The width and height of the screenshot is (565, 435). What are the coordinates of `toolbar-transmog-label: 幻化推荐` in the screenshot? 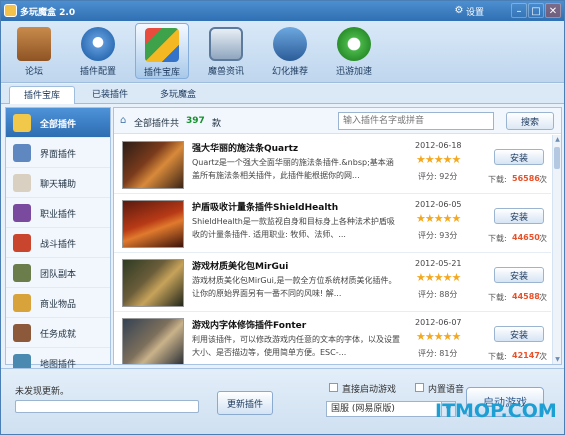 It's located at (289, 72).